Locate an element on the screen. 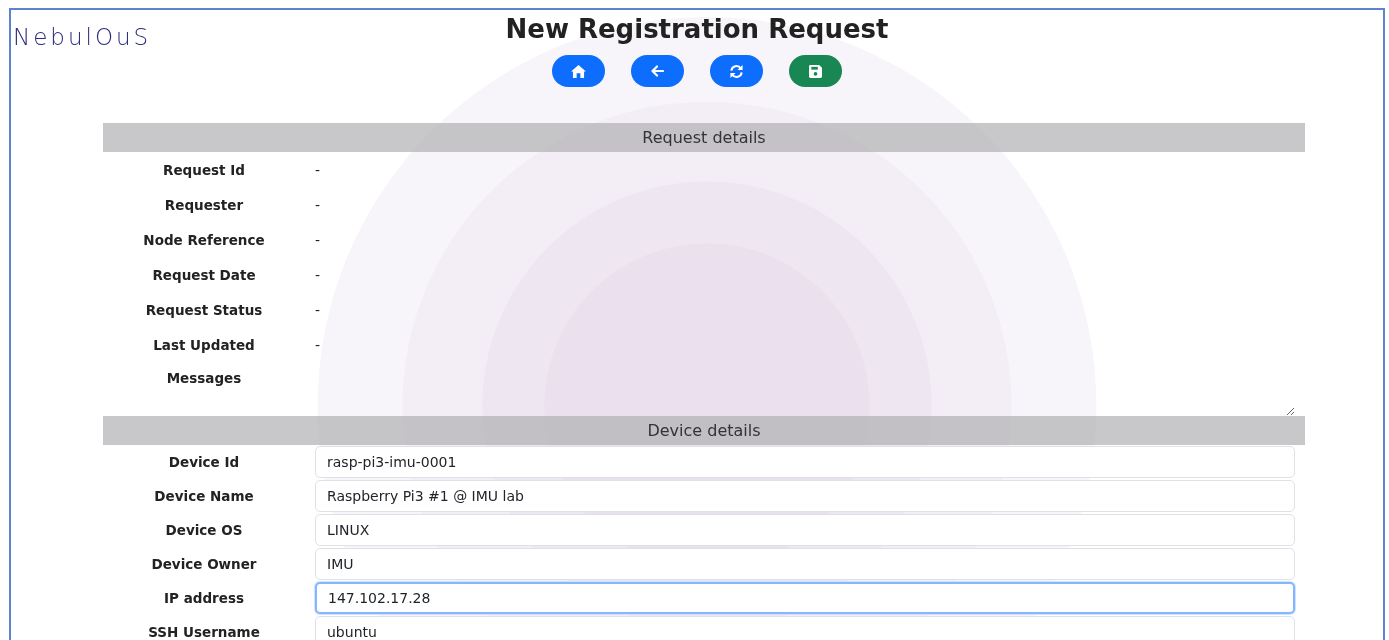  field-label: Device OS is located at coordinates (204, 530).